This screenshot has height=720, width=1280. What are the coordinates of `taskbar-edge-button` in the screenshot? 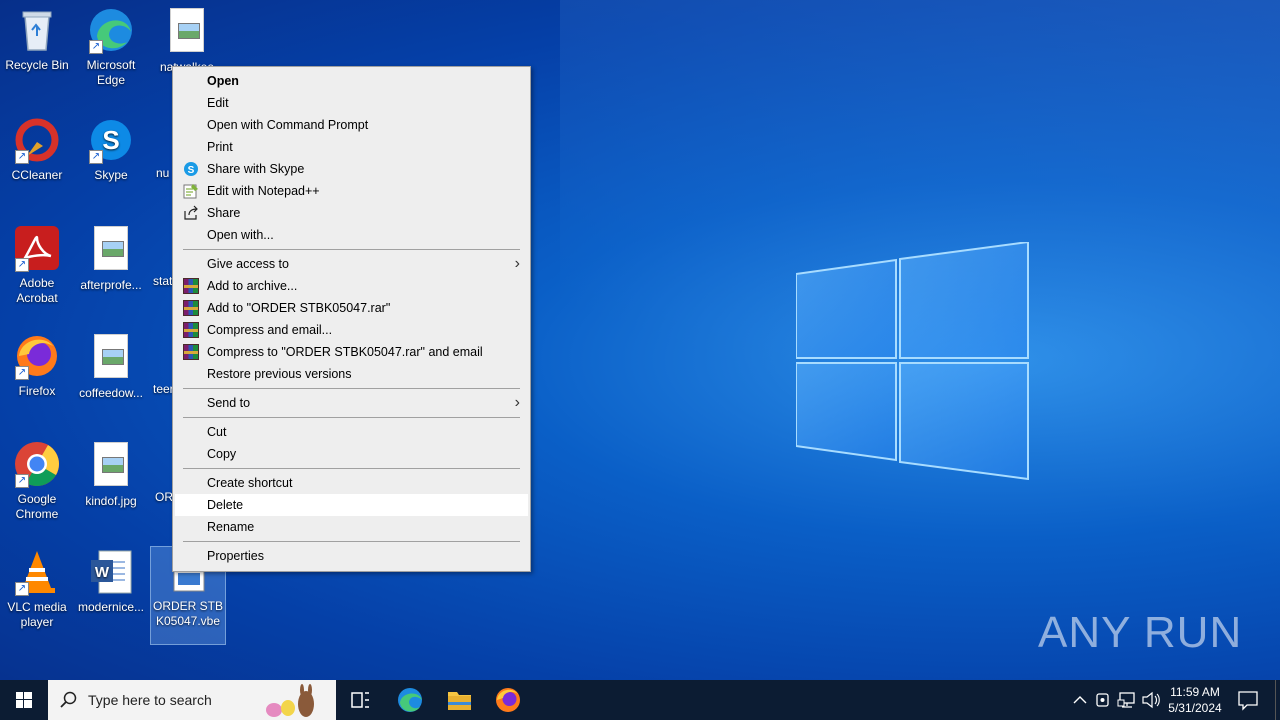 It's located at (410, 700).